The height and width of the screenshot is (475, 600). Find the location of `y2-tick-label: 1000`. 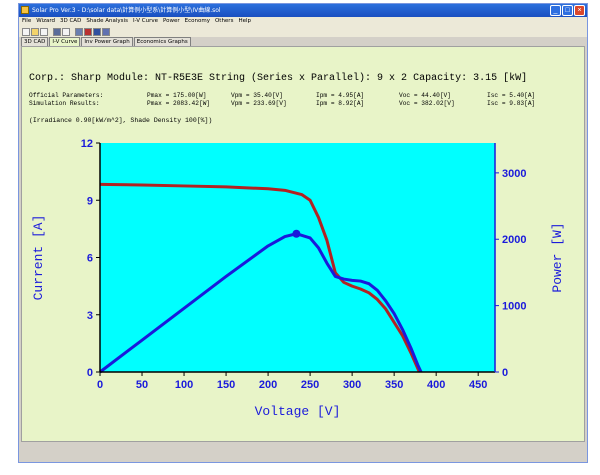

y2-tick-label: 1000 is located at coordinates (514, 307).